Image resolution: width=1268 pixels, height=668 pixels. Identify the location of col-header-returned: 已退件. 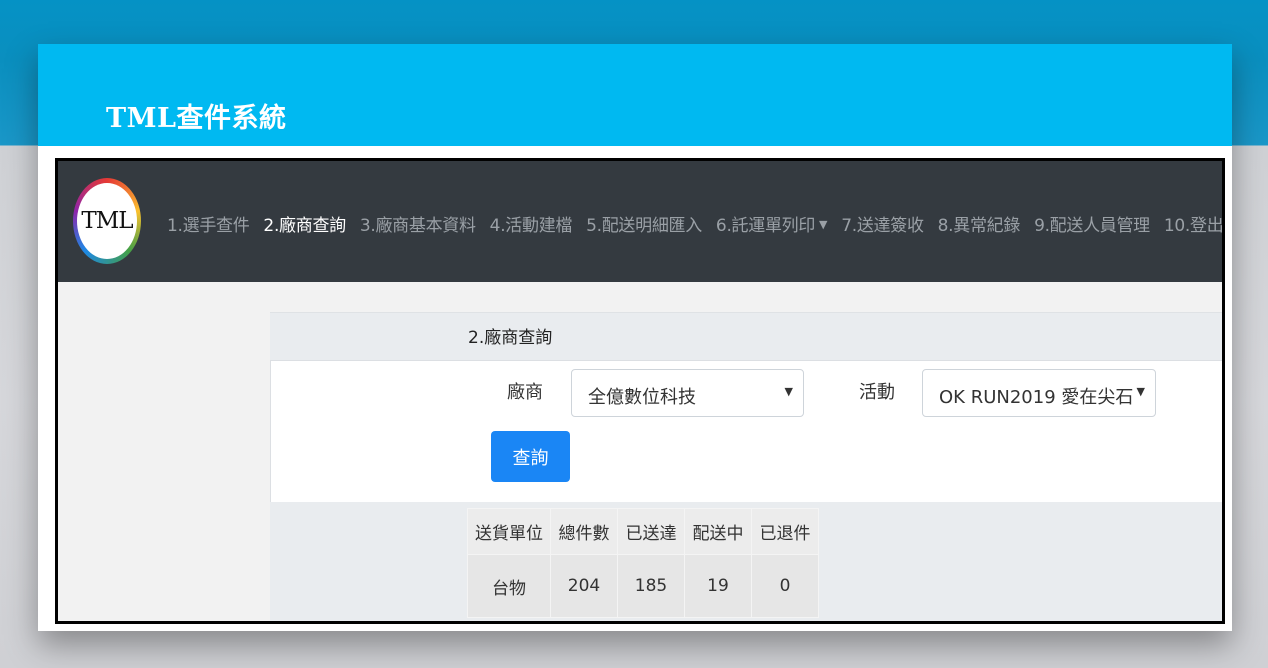
(785, 531).